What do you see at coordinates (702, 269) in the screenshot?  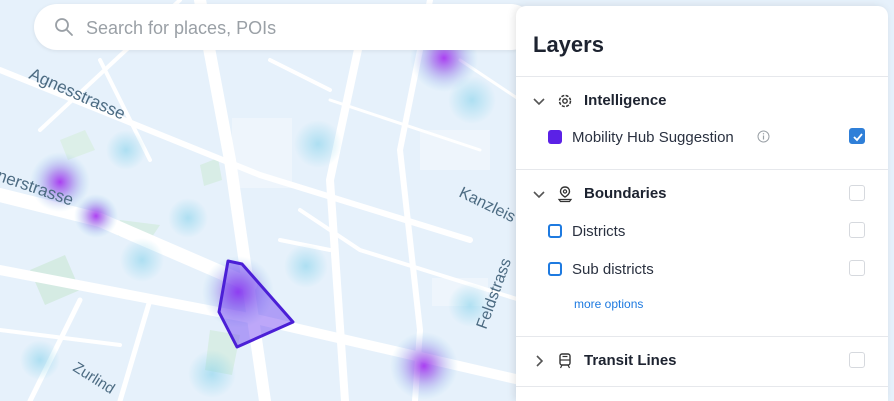 I see `layer-item-sub-districts: Sub districts` at bounding box center [702, 269].